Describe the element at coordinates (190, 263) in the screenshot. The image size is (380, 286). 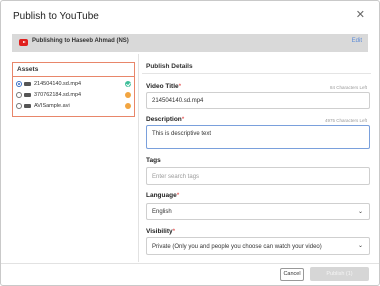
I see `footer-divider` at that location.